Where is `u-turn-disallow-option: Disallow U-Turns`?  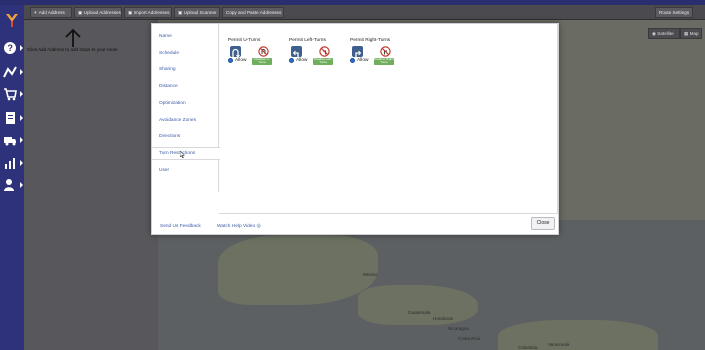 u-turn-disallow-option: Disallow U-Turns is located at coordinates (262, 61).